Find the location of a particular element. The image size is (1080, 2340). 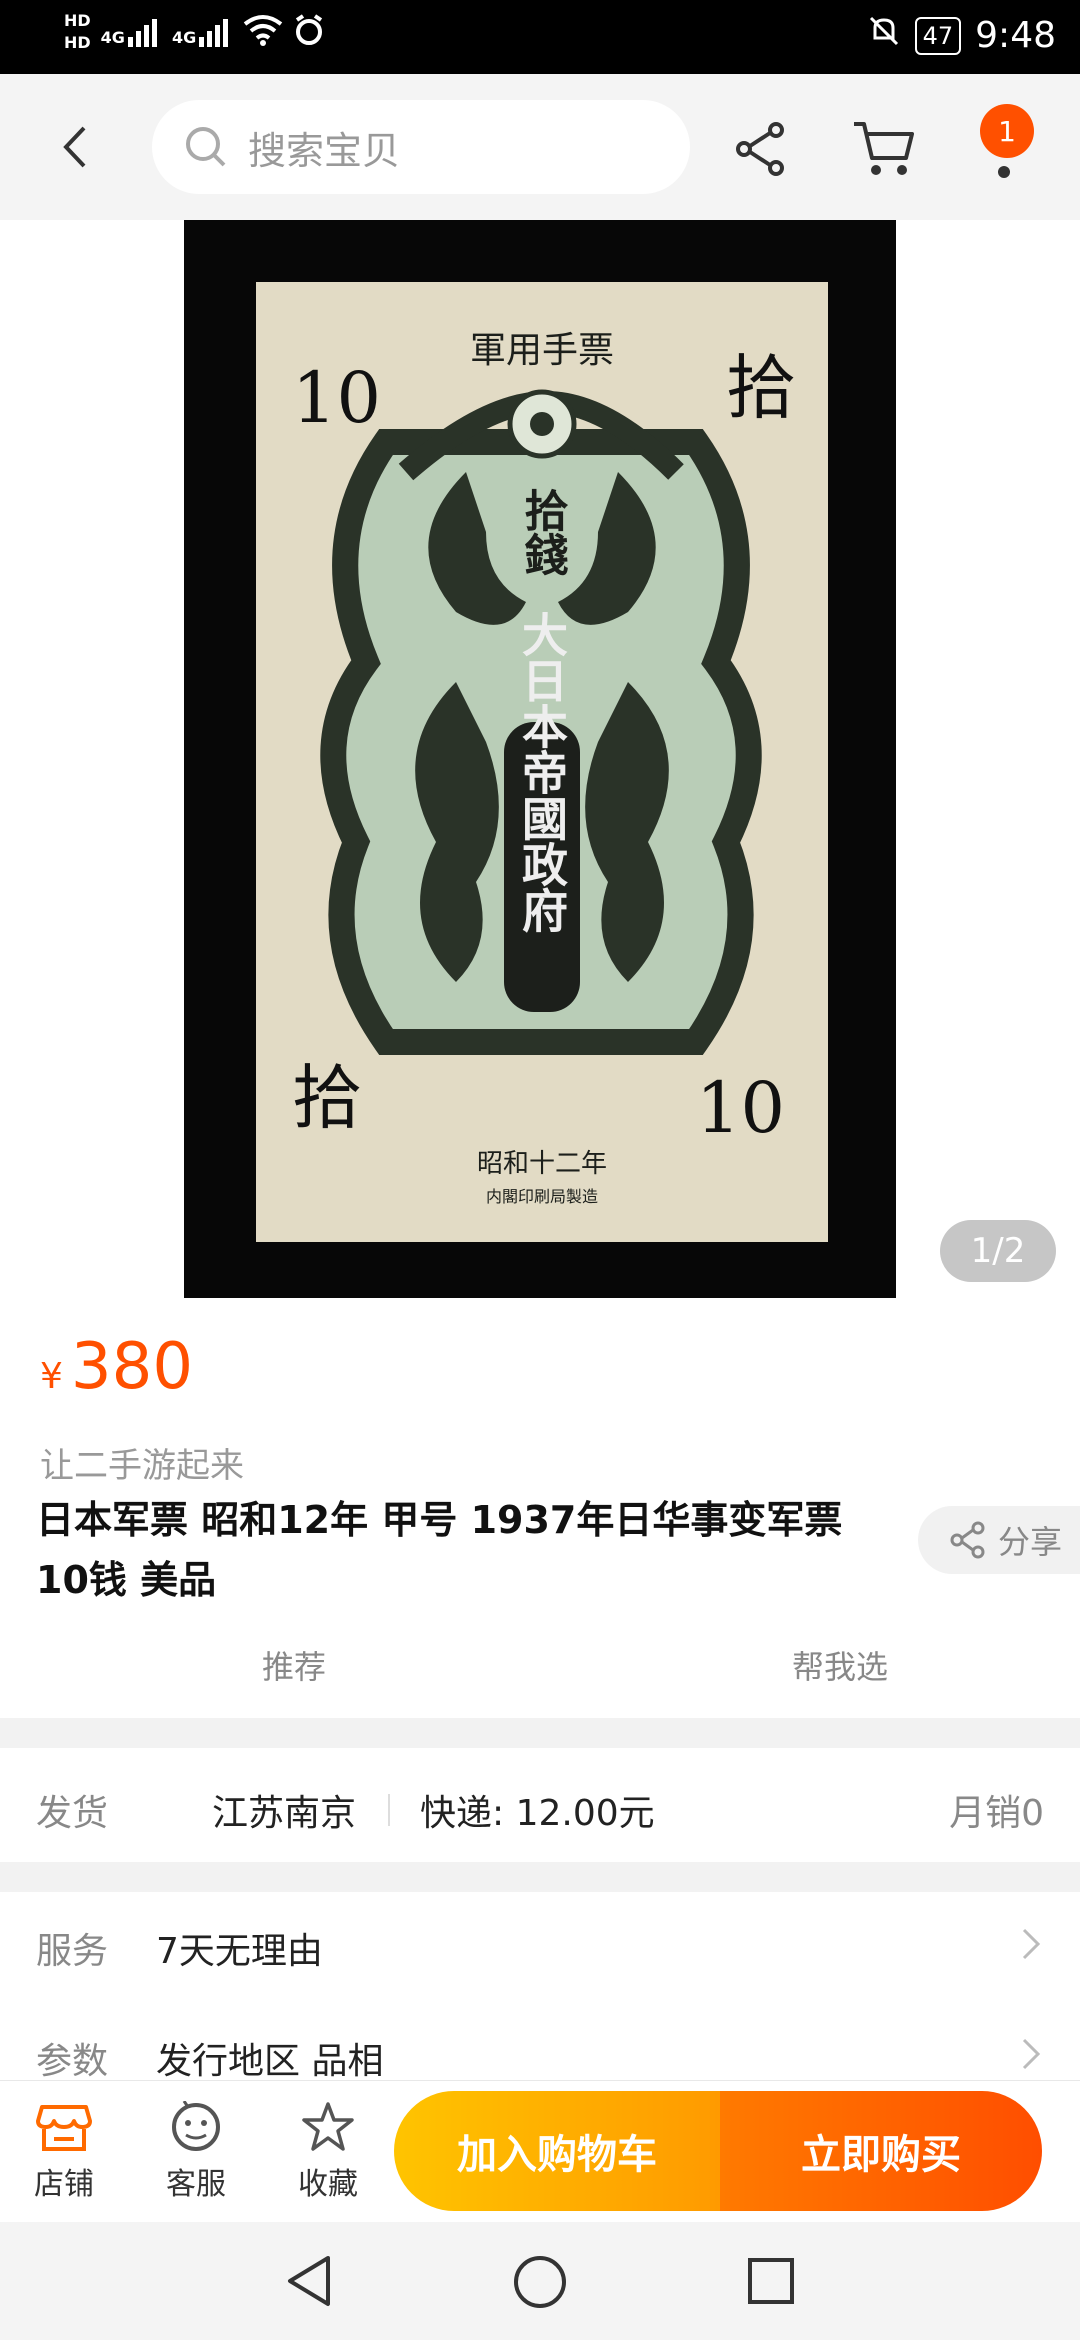

shop-icon is located at coordinates (64, 2128).